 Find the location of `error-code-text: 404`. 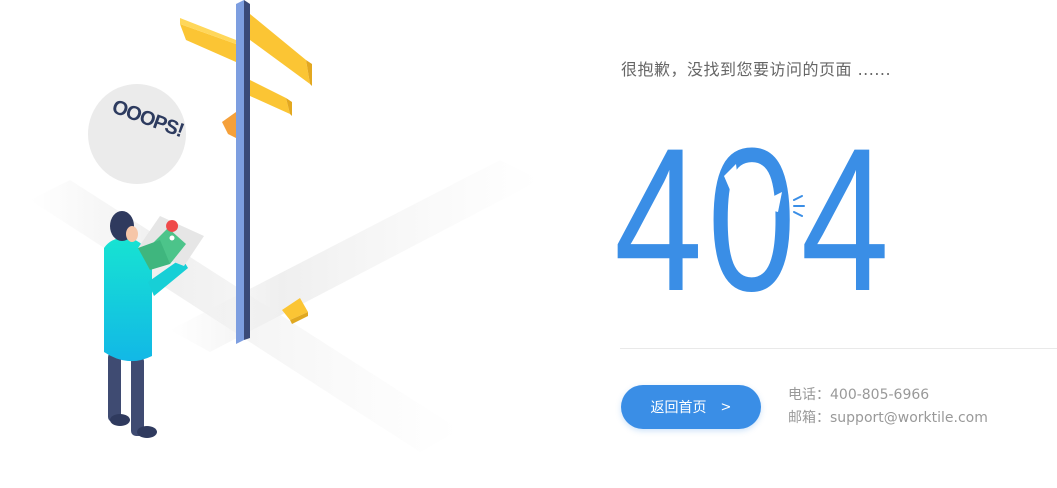

error-code-text: 404 is located at coordinates (754, 214).